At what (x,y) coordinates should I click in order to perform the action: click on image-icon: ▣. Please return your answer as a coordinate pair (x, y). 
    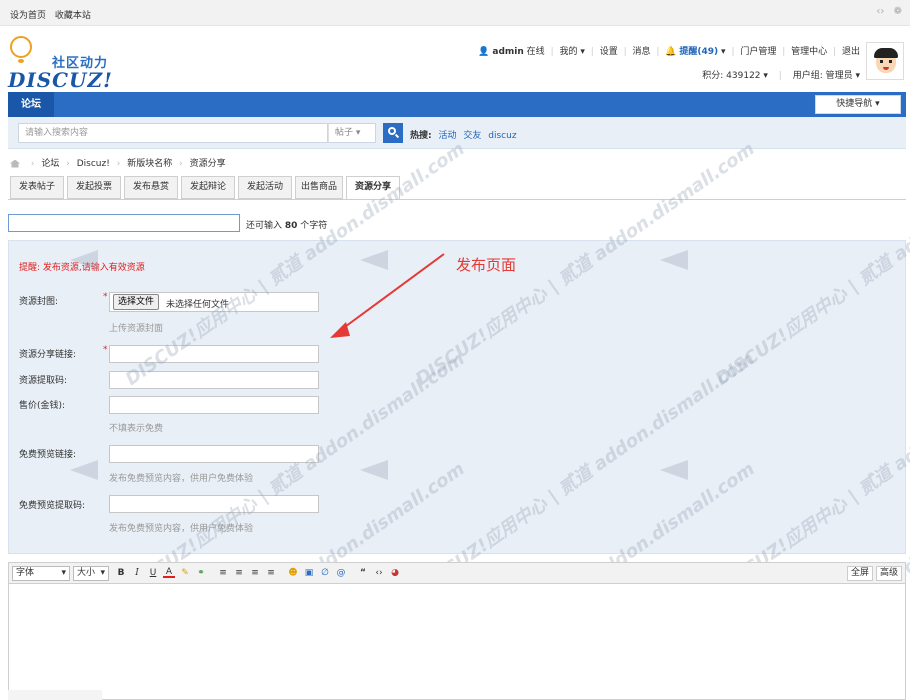
    Looking at the image, I should click on (309, 573).